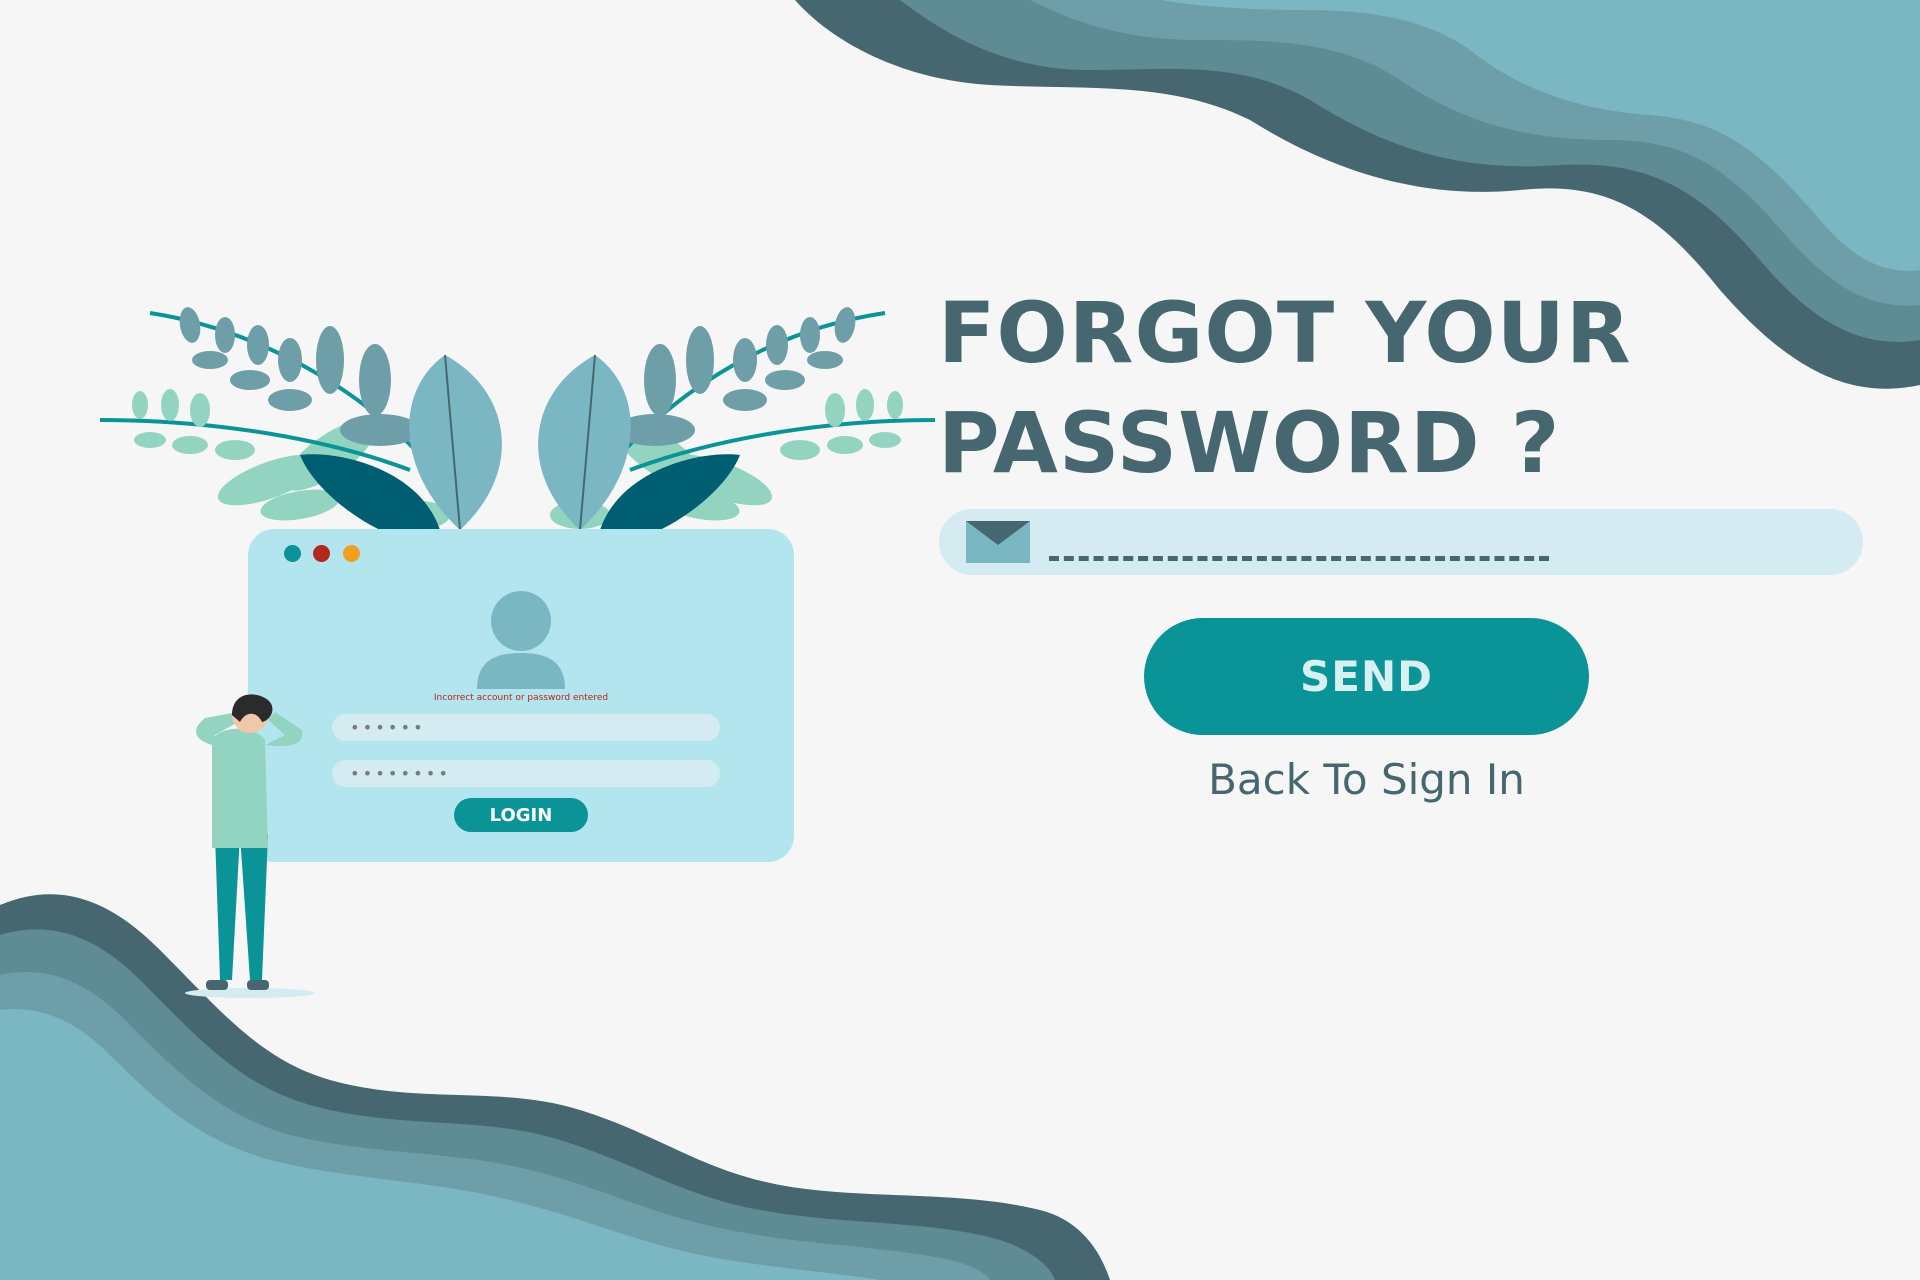  I want to click on email-field, so click(1401, 542).